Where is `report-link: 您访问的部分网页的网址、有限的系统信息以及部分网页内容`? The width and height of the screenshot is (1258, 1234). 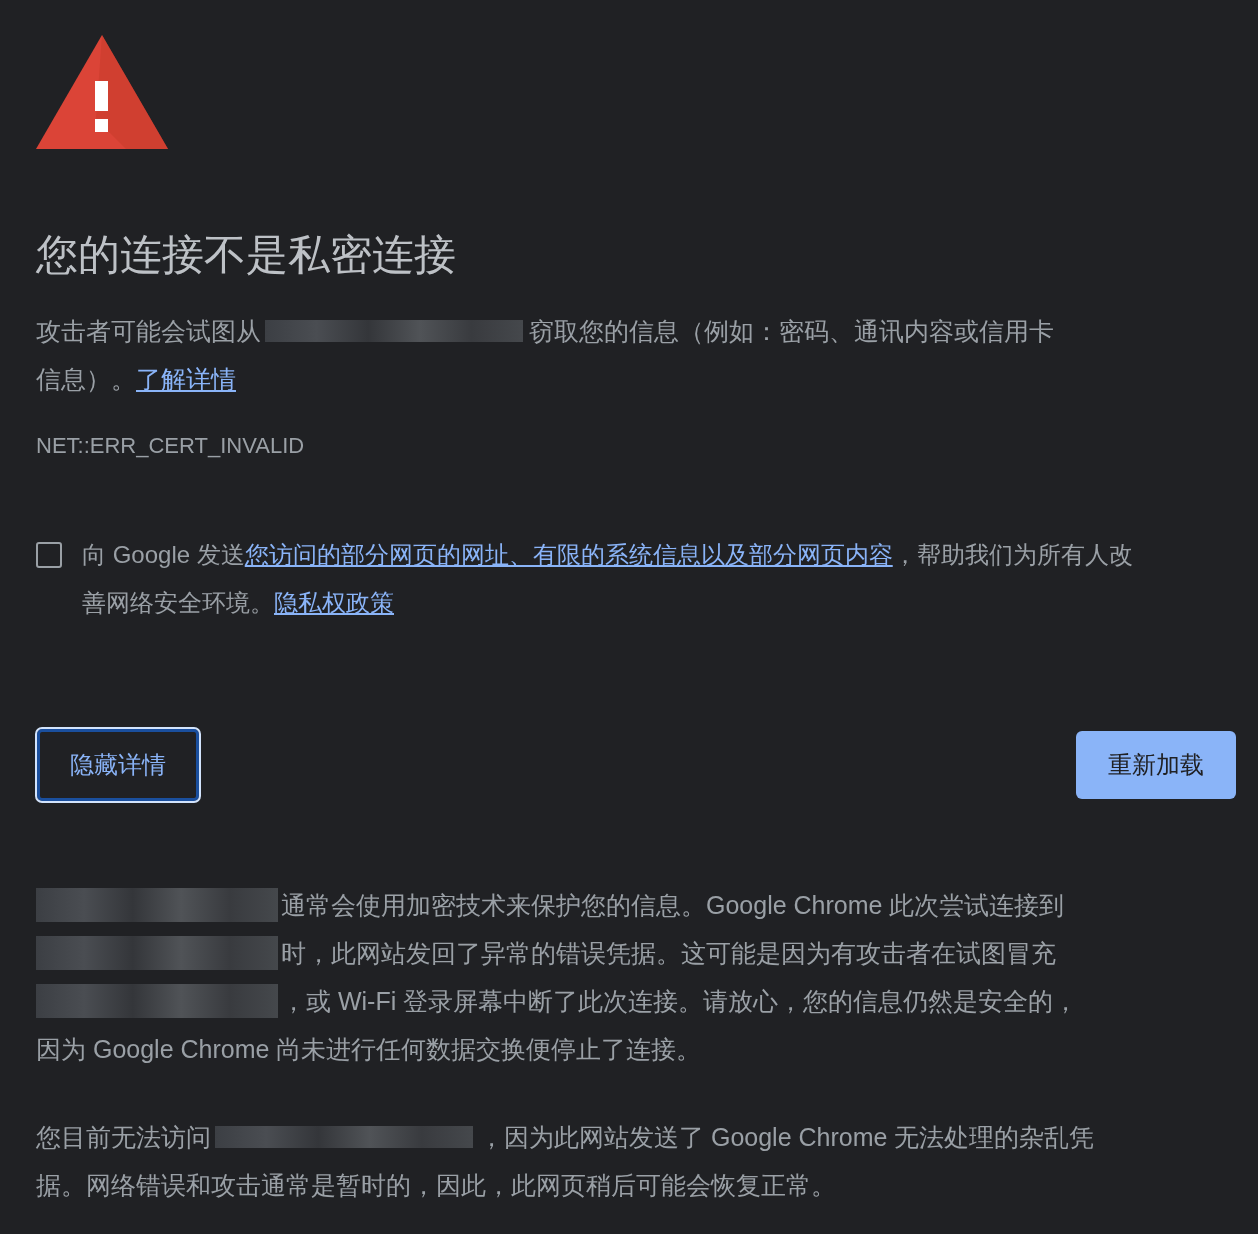
report-link: 您访问的部分网页的网址、有限的系统信息以及部分网页内容 is located at coordinates (568, 555).